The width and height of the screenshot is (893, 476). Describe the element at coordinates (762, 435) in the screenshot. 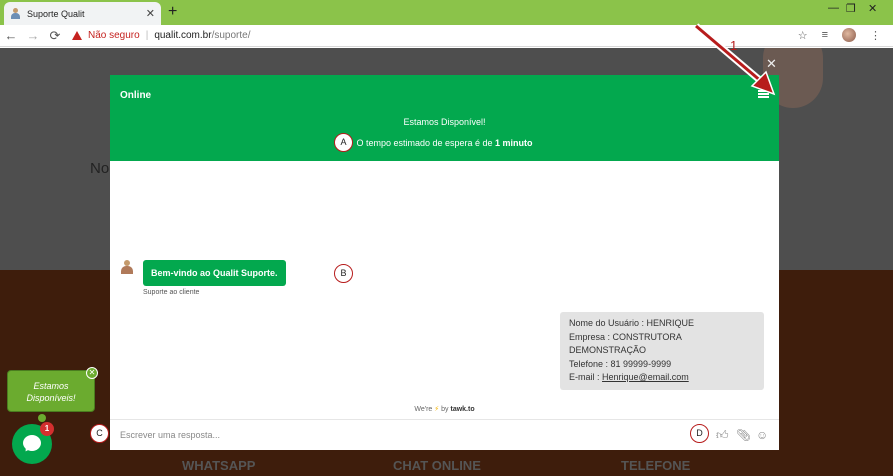

I see `emoji-icon: ☺` at that location.